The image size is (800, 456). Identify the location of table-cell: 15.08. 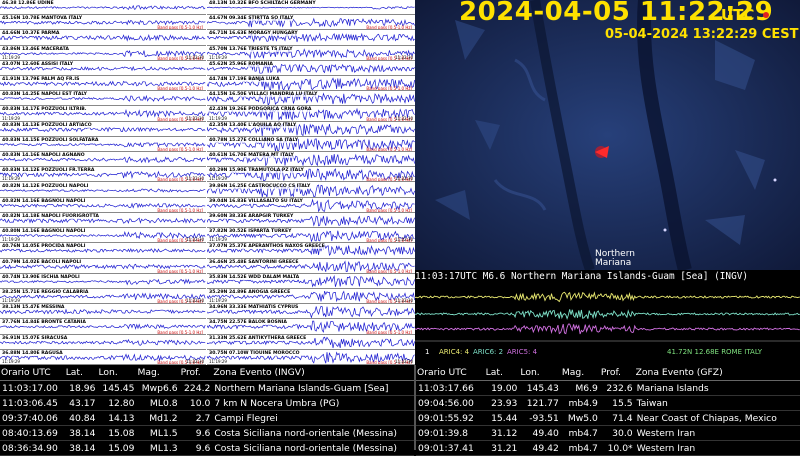
(117, 433).